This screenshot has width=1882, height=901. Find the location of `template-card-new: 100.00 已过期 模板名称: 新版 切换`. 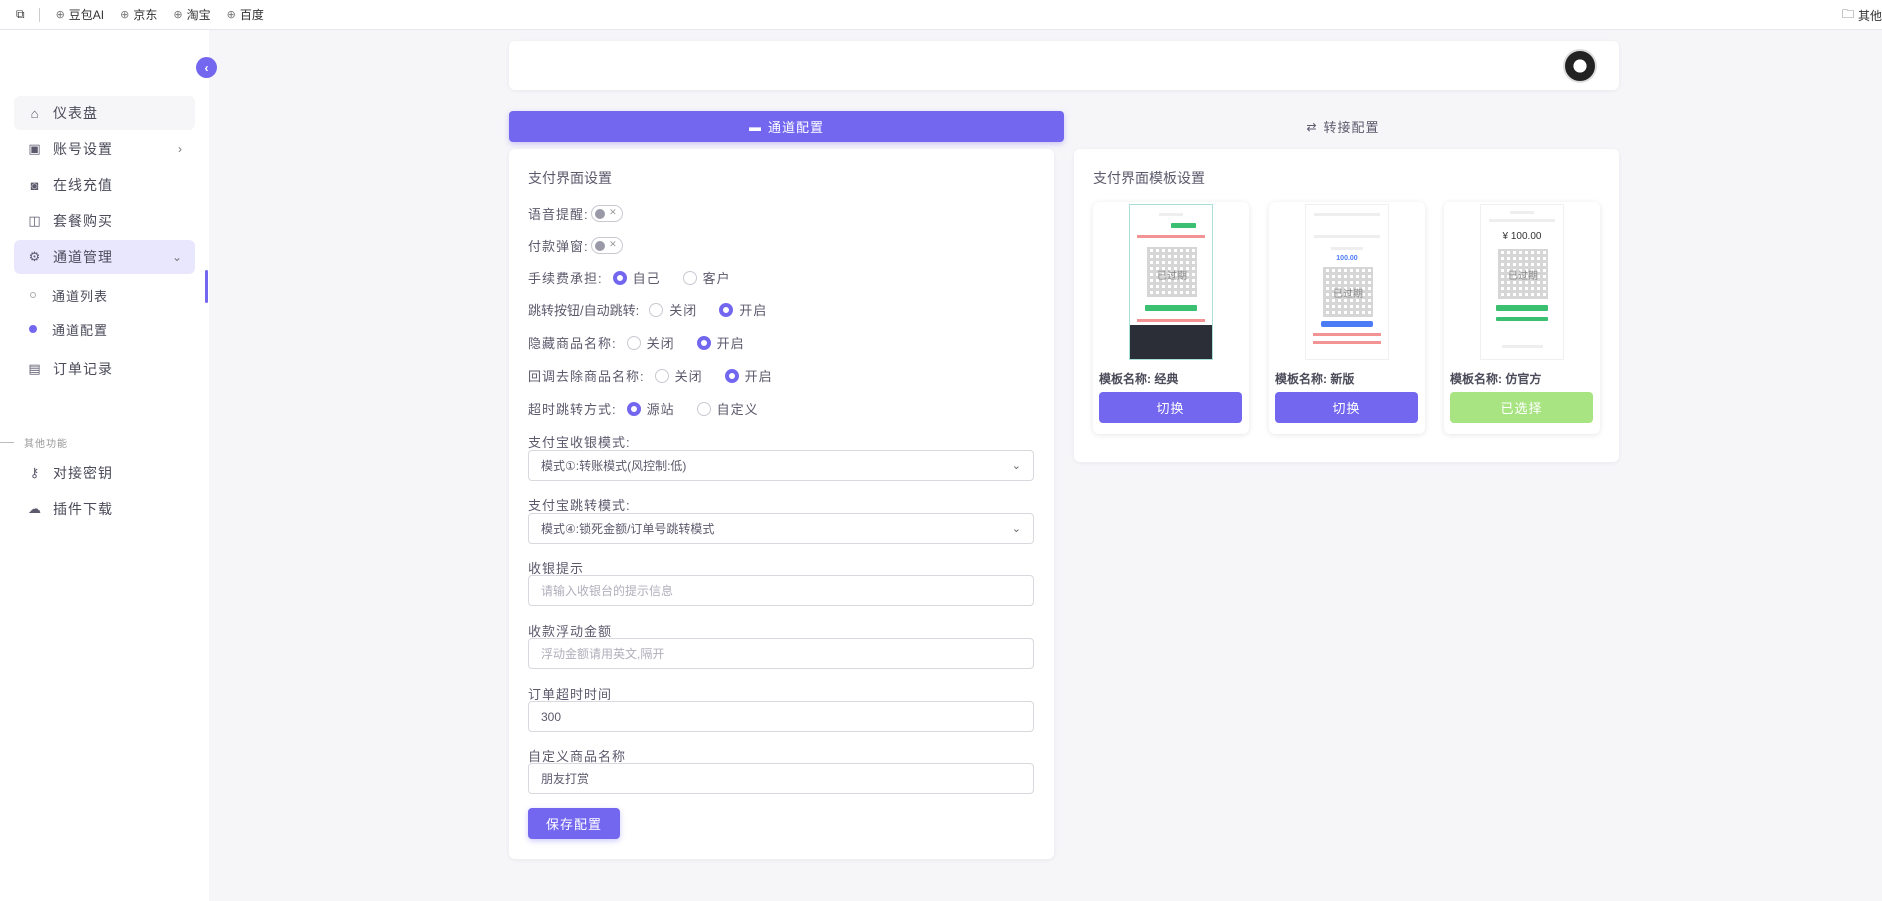

template-card-new: 100.00 已过期 模板名称: 新版 切换 is located at coordinates (1347, 318).